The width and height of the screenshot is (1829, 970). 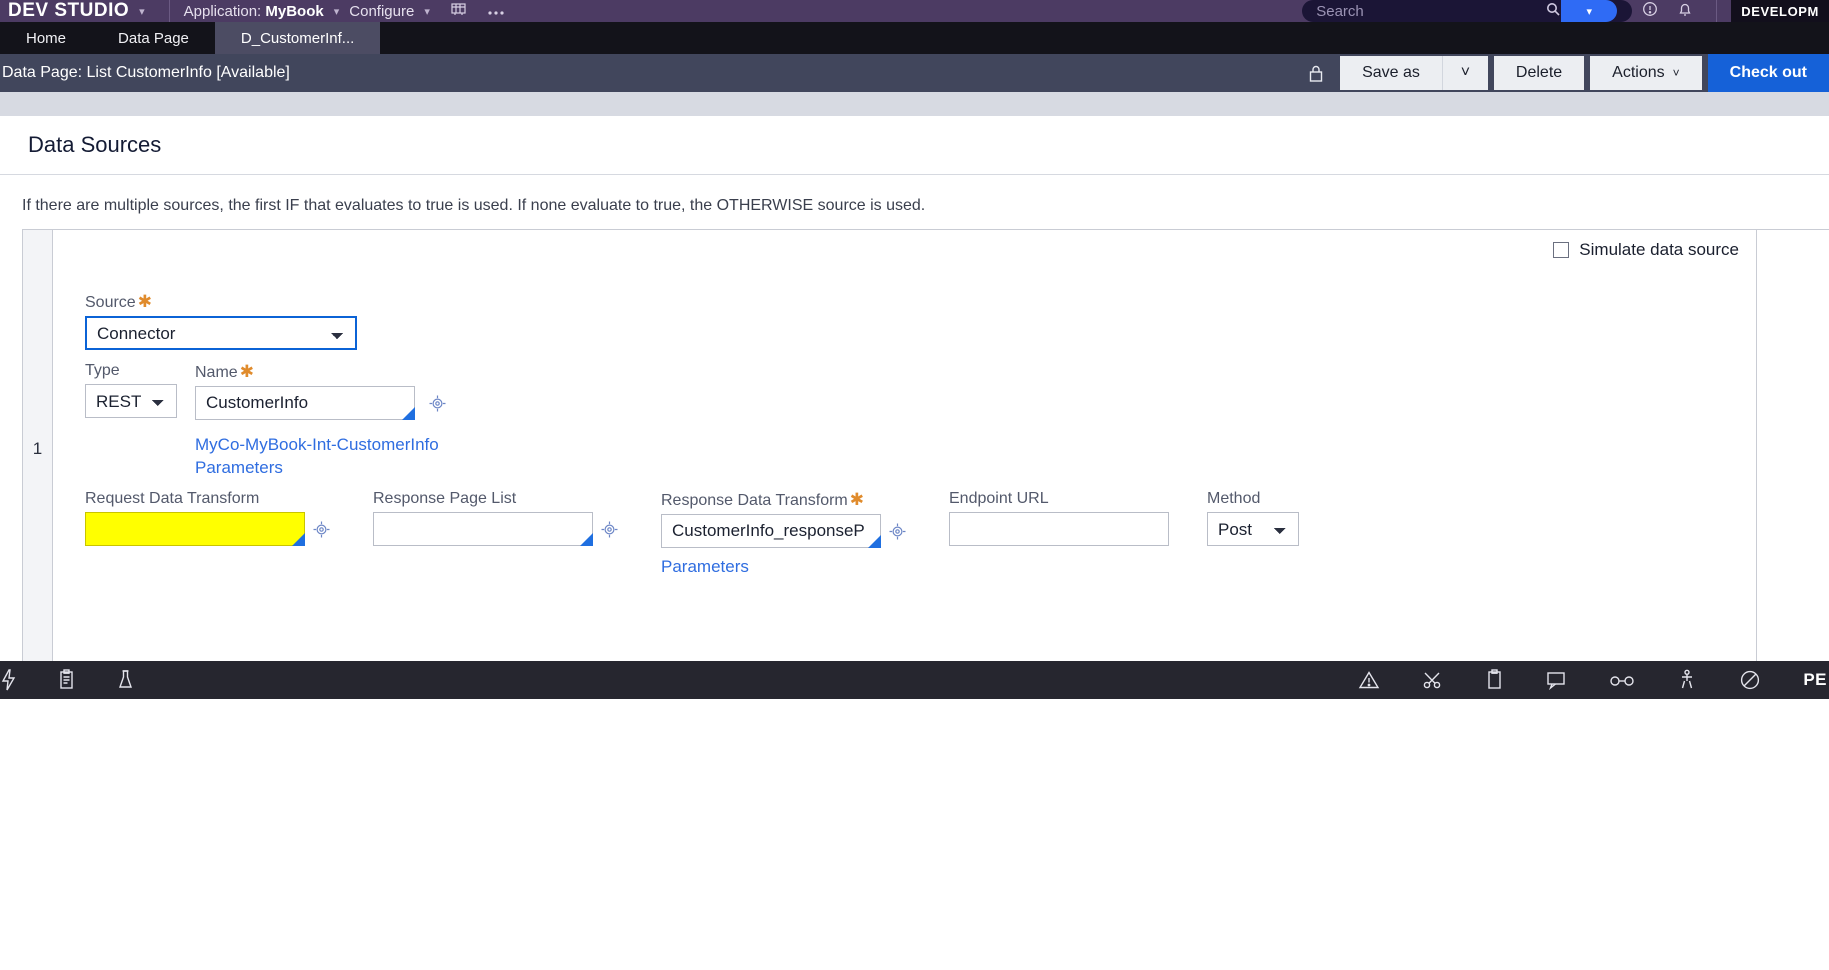 What do you see at coordinates (445, 498) in the screenshot?
I see `response-page-list-label: Response Page List` at bounding box center [445, 498].